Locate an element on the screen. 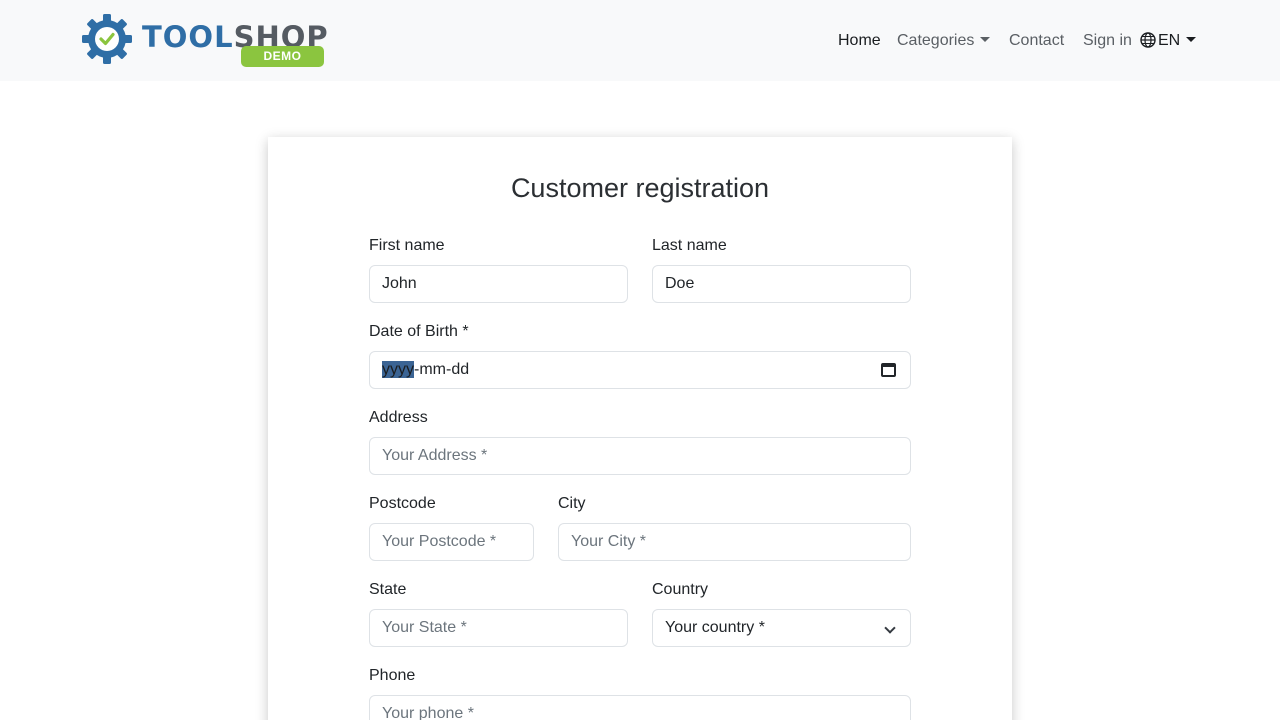 This screenshot has height=720, width=1280. globe-icon is located at coordinates (1148, 40).